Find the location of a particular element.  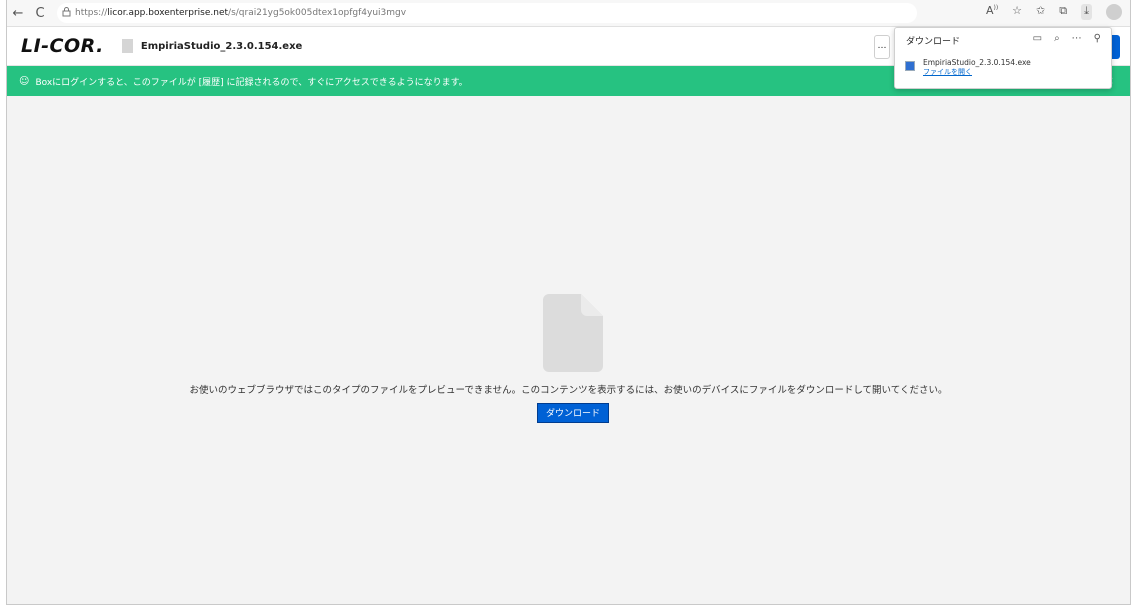

back-icon: ← is located at coordinates (18, 13).